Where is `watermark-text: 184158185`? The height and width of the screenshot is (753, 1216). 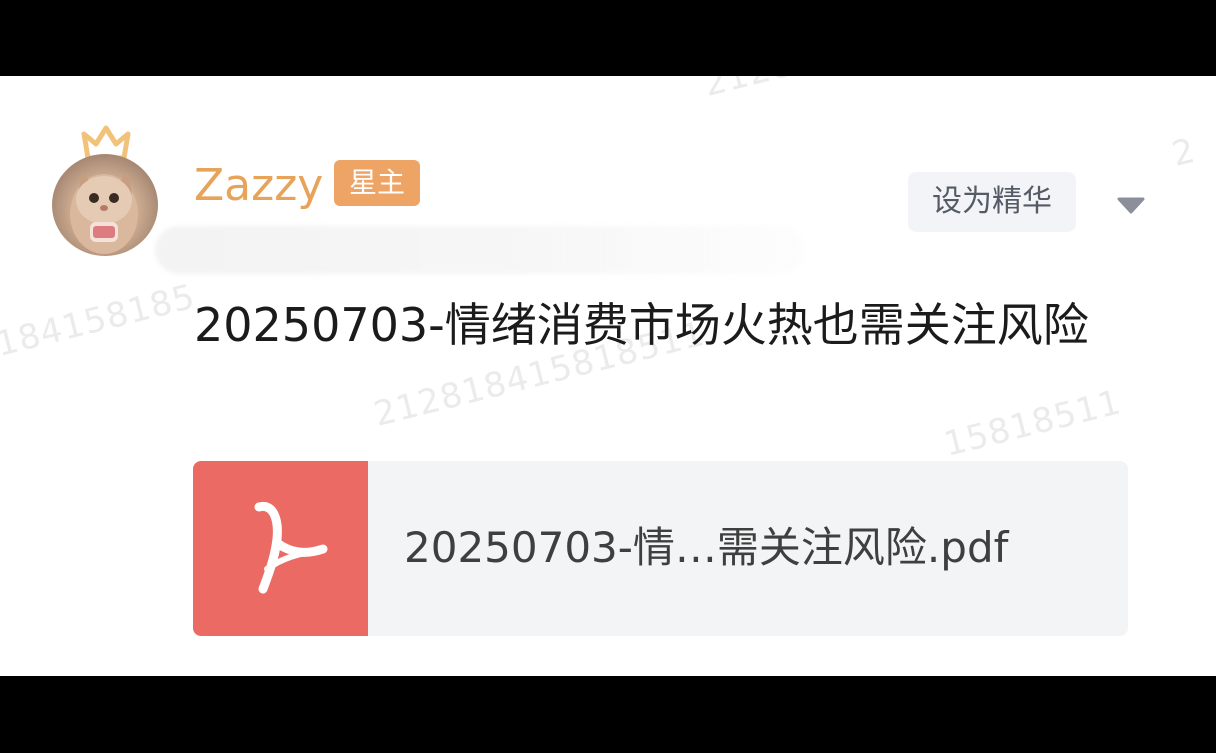
watermark-text: 184158185 is located at coordinates (100, 320).